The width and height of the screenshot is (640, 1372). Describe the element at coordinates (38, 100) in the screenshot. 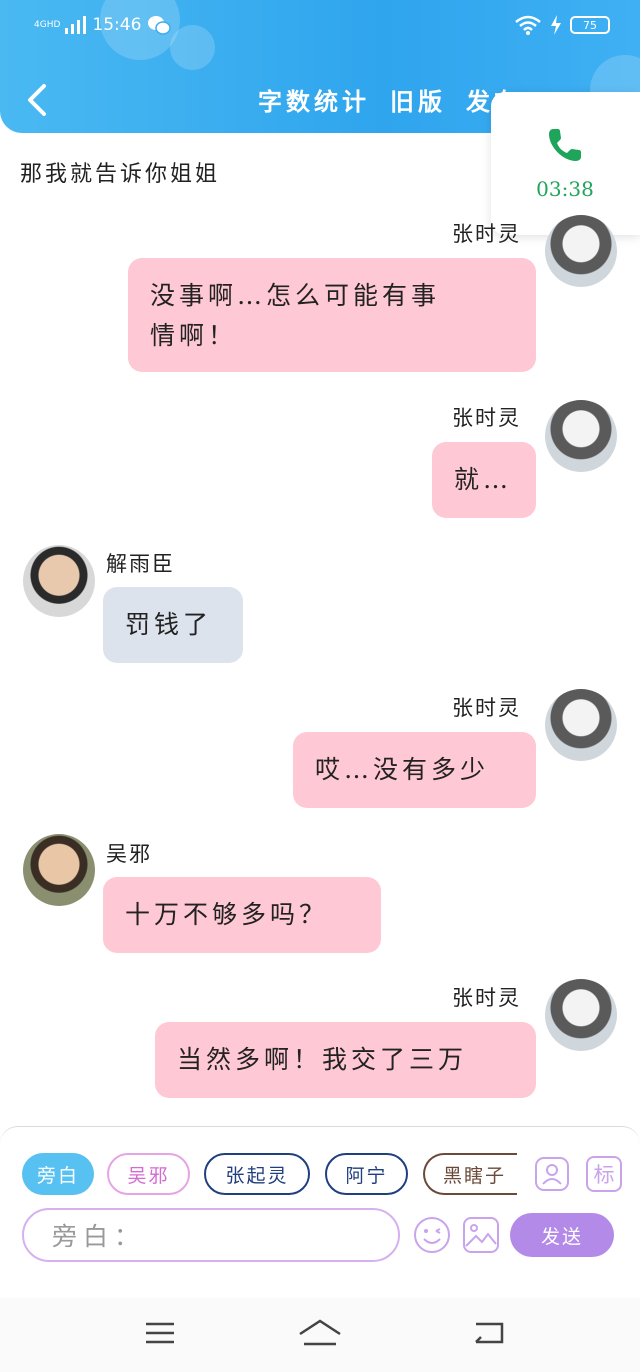

I see `back-arrow-icon` at that location.